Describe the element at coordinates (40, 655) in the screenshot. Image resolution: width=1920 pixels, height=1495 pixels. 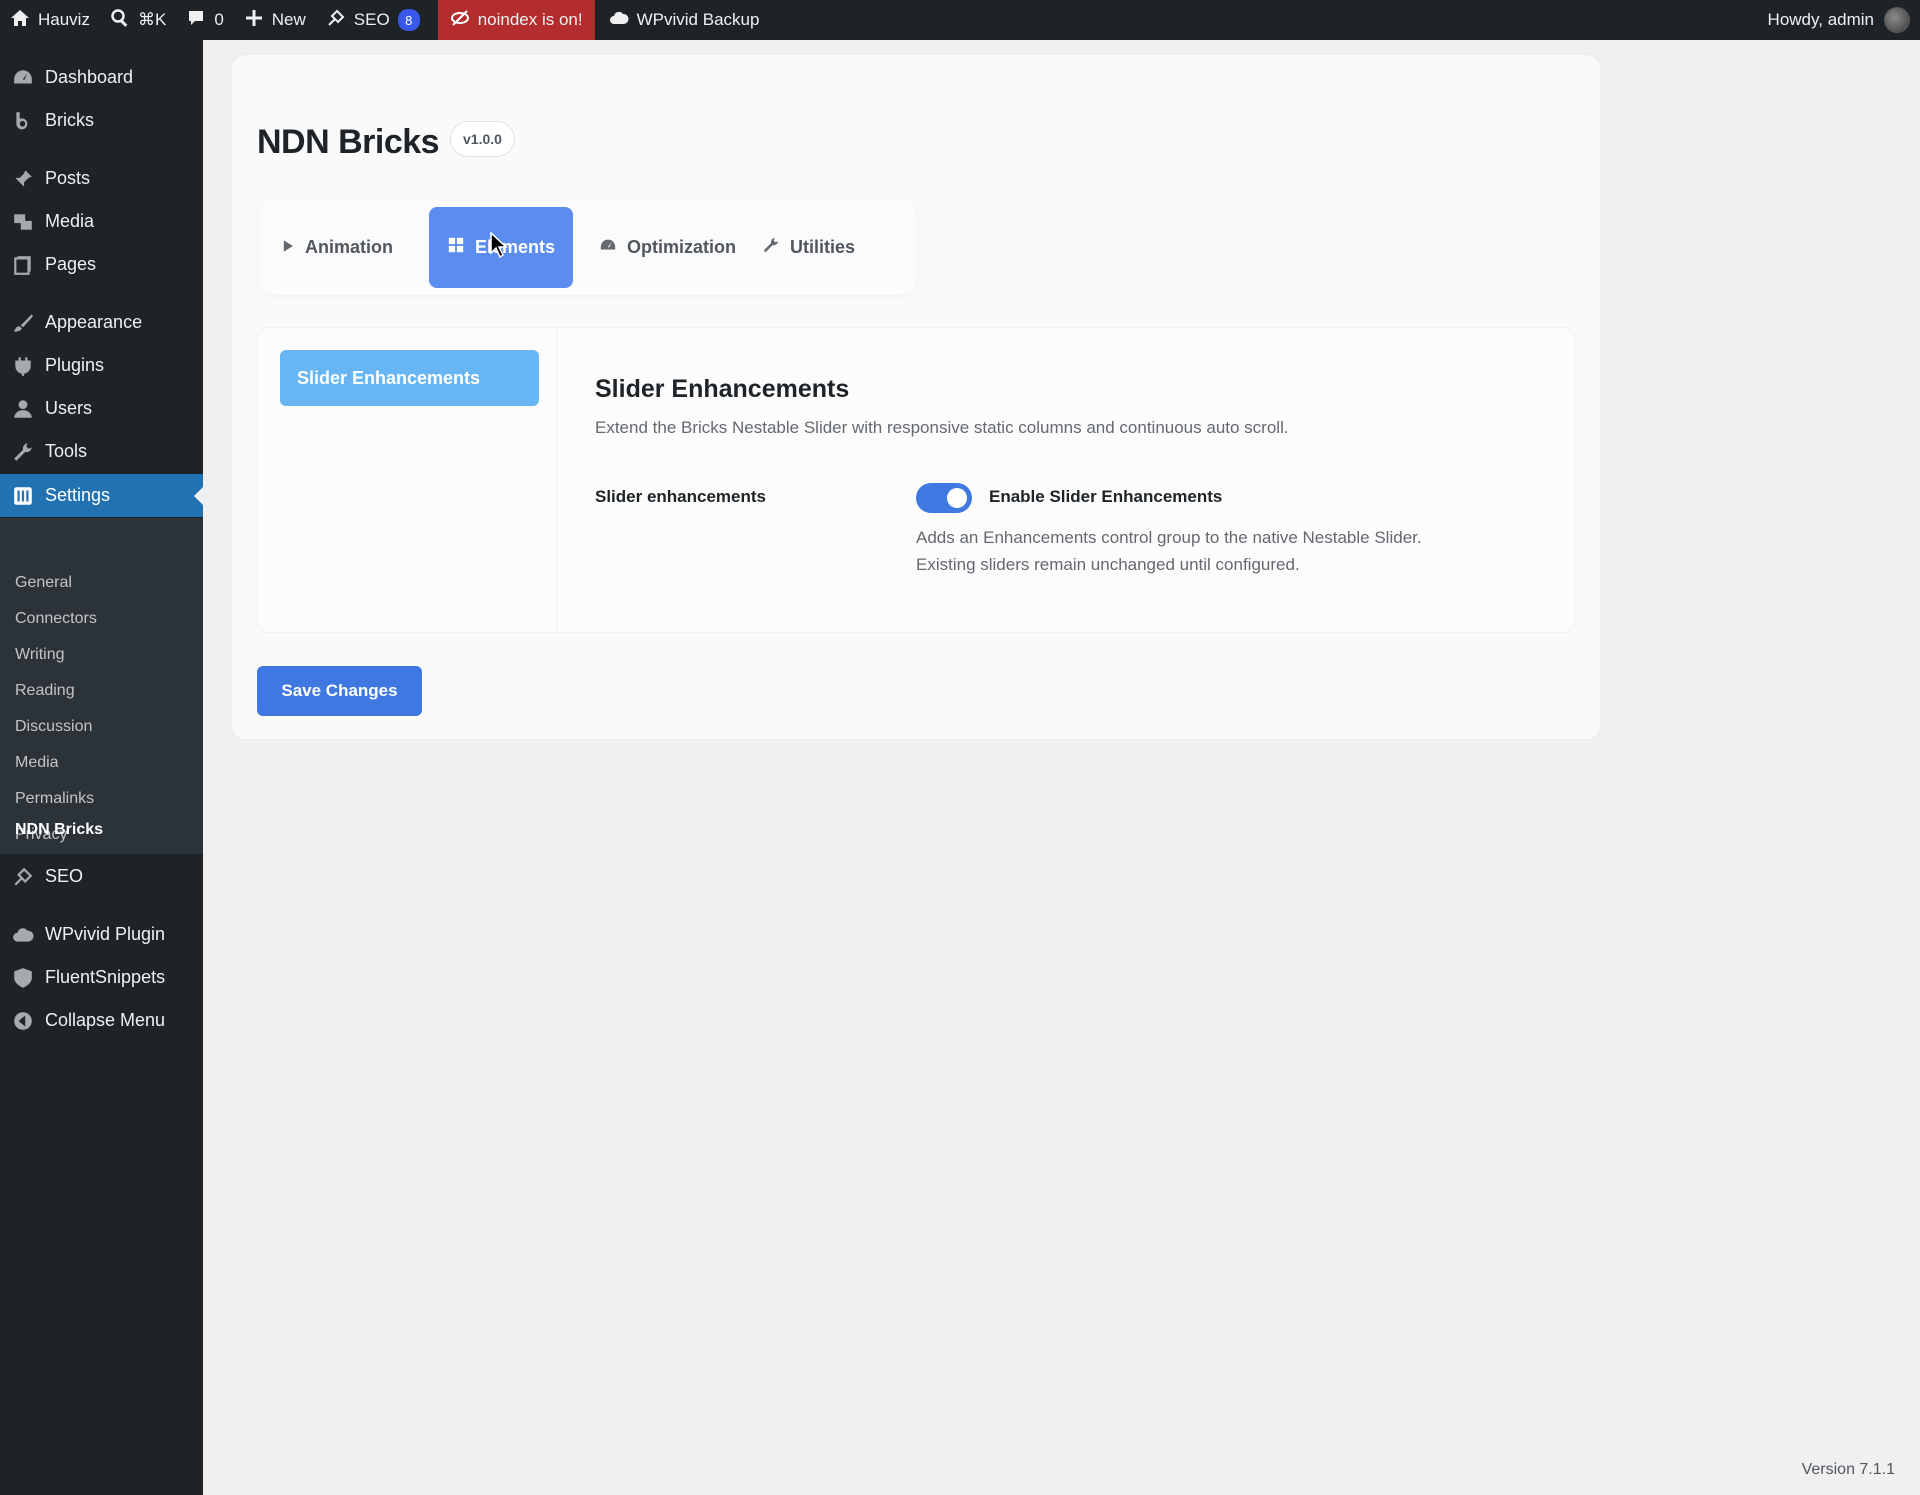
I see `submenu-item-writing: Writing` at that location.